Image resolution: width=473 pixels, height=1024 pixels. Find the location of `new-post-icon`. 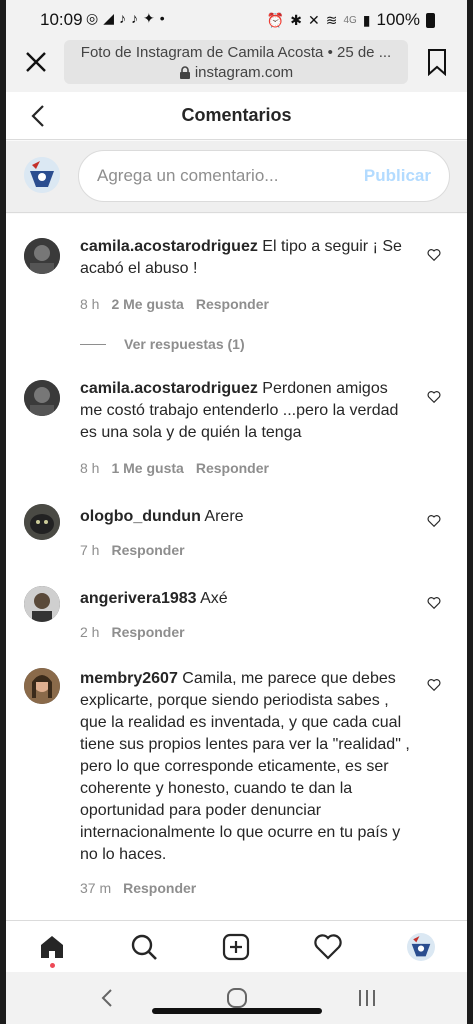

new-post-icon is located at coordinates (236, 947).